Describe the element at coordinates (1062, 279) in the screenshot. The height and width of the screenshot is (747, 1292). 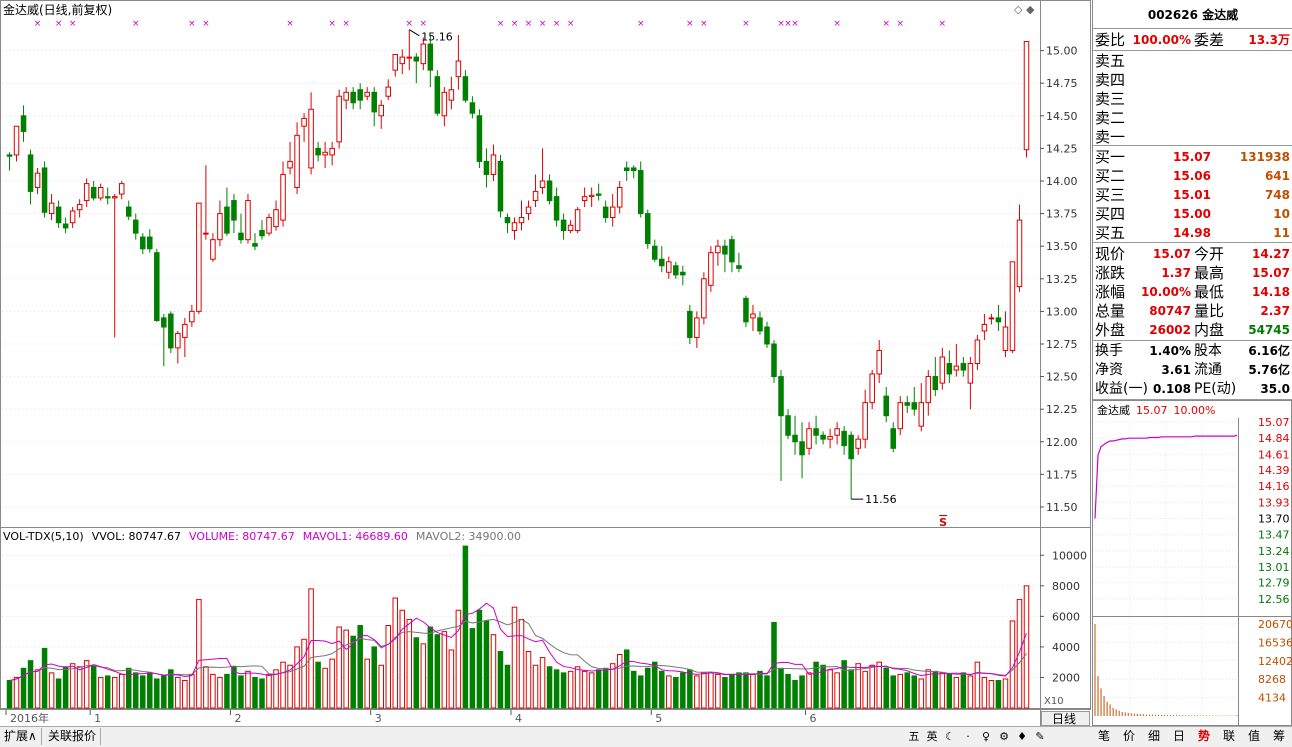
I see `price-tick-label: 13.25` at that location.